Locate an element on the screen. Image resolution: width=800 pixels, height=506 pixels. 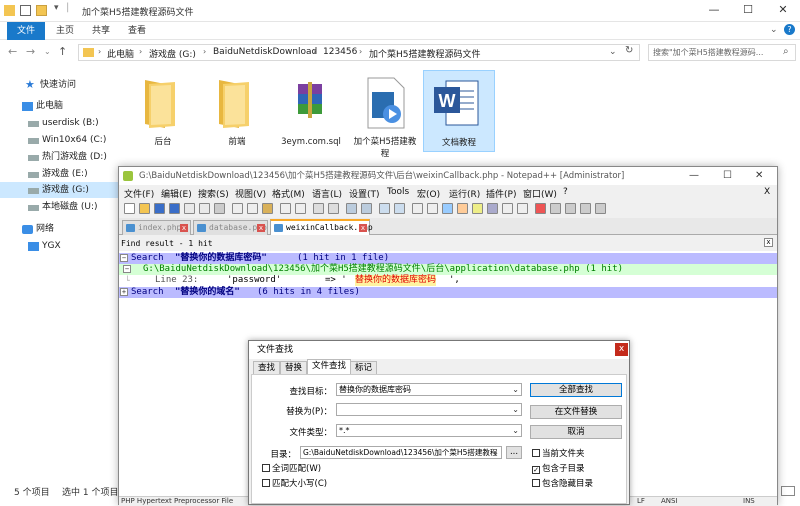
hit-line: └ Line 23: 'password' => ' 替换你的数据库密码 ', is located at coordinates (448, 280).